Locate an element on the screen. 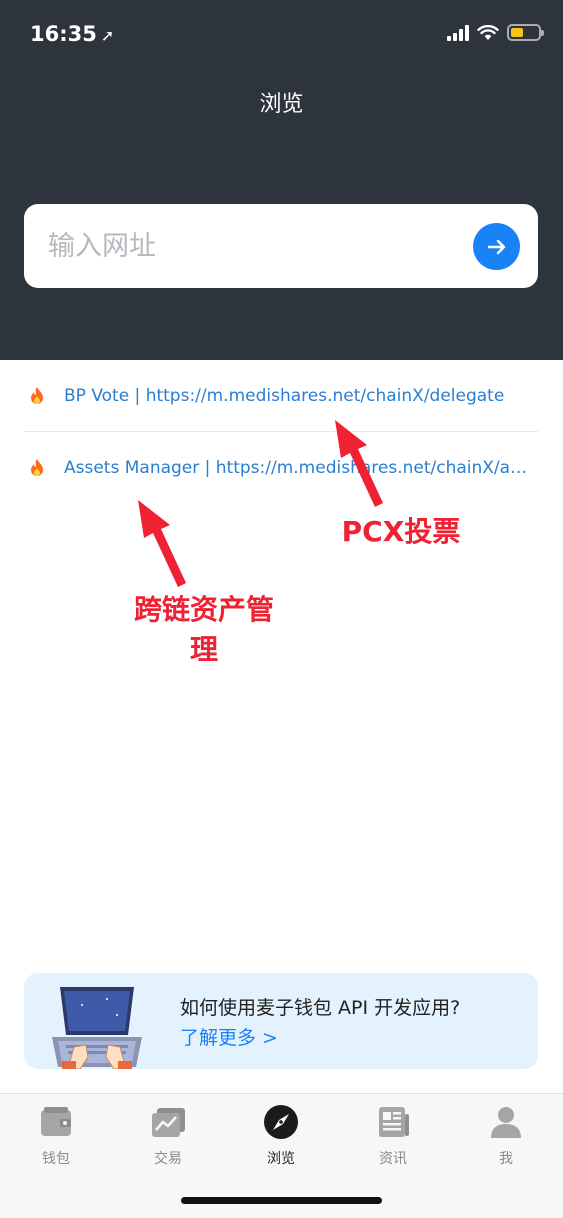  learn-more-link: 了解更多 > is located at coordinates (229, 1036).